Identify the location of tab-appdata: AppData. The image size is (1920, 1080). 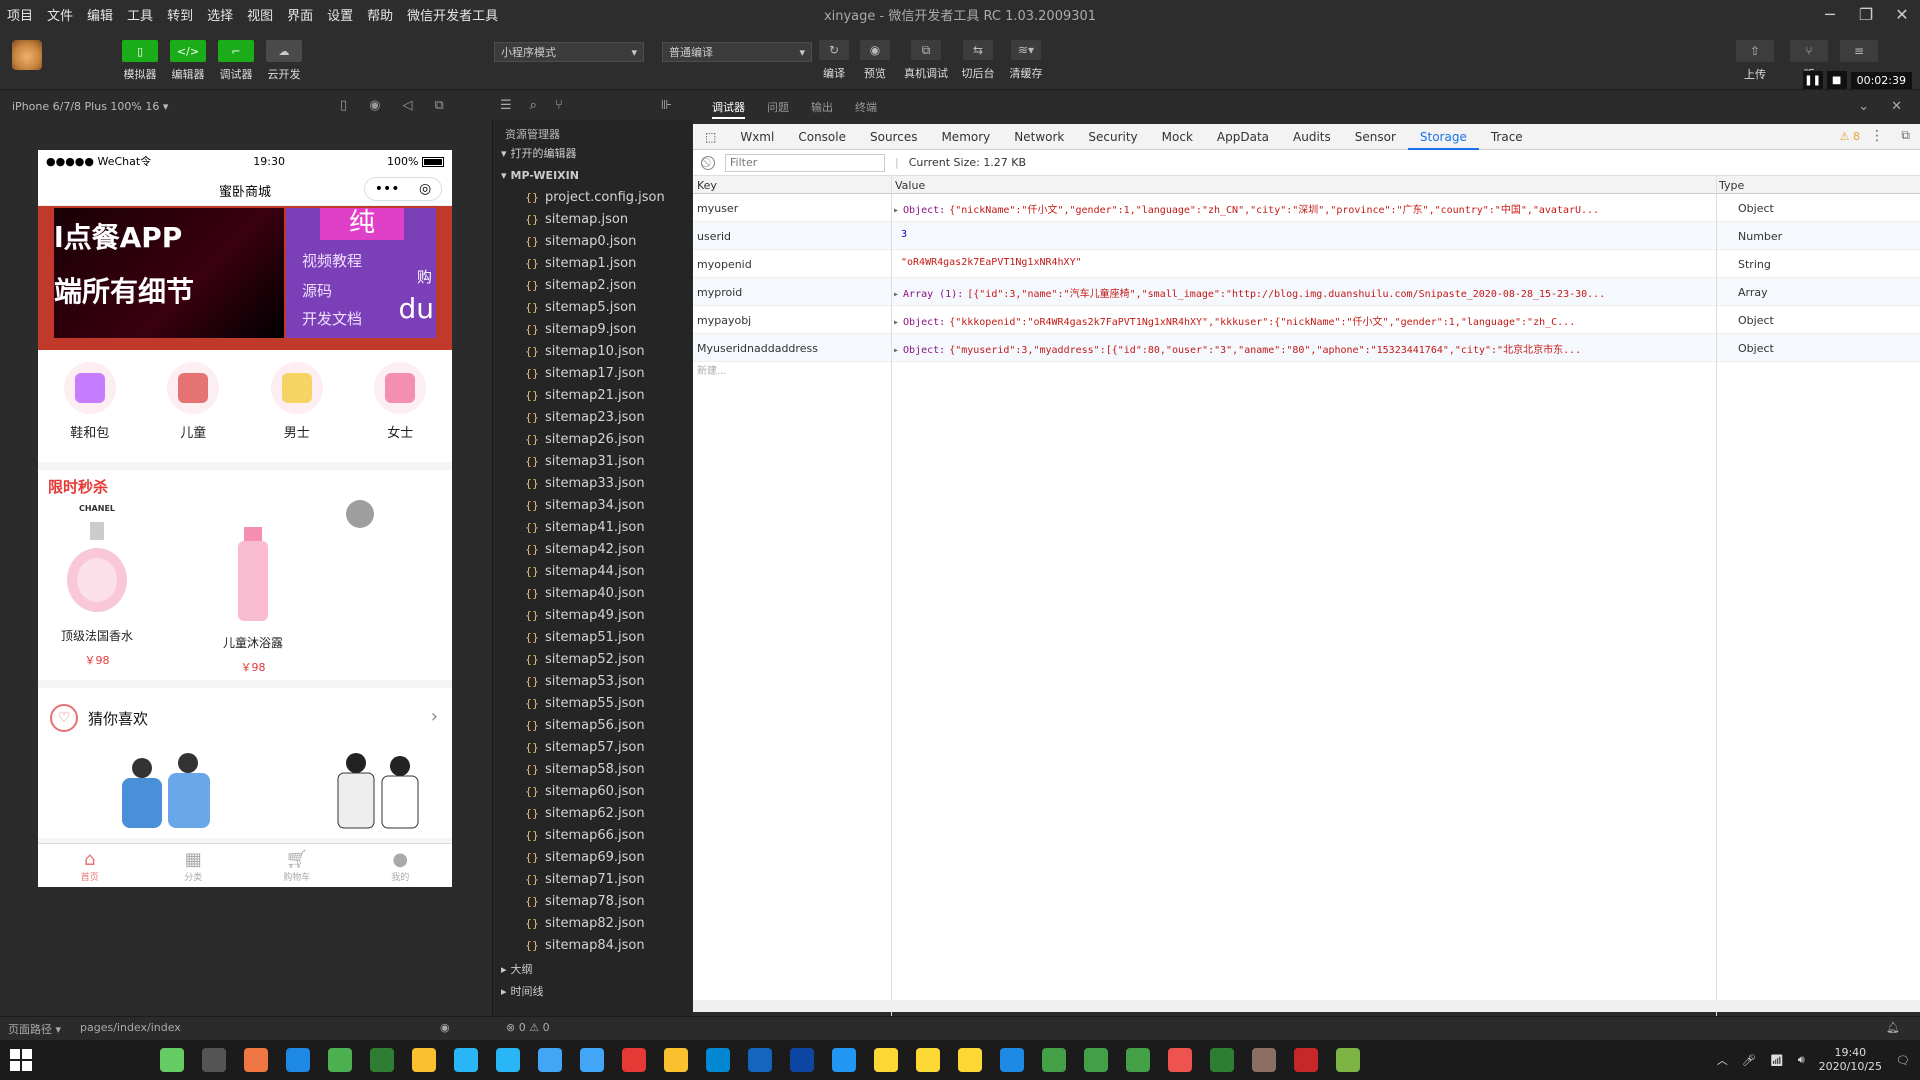
(1243, 137).